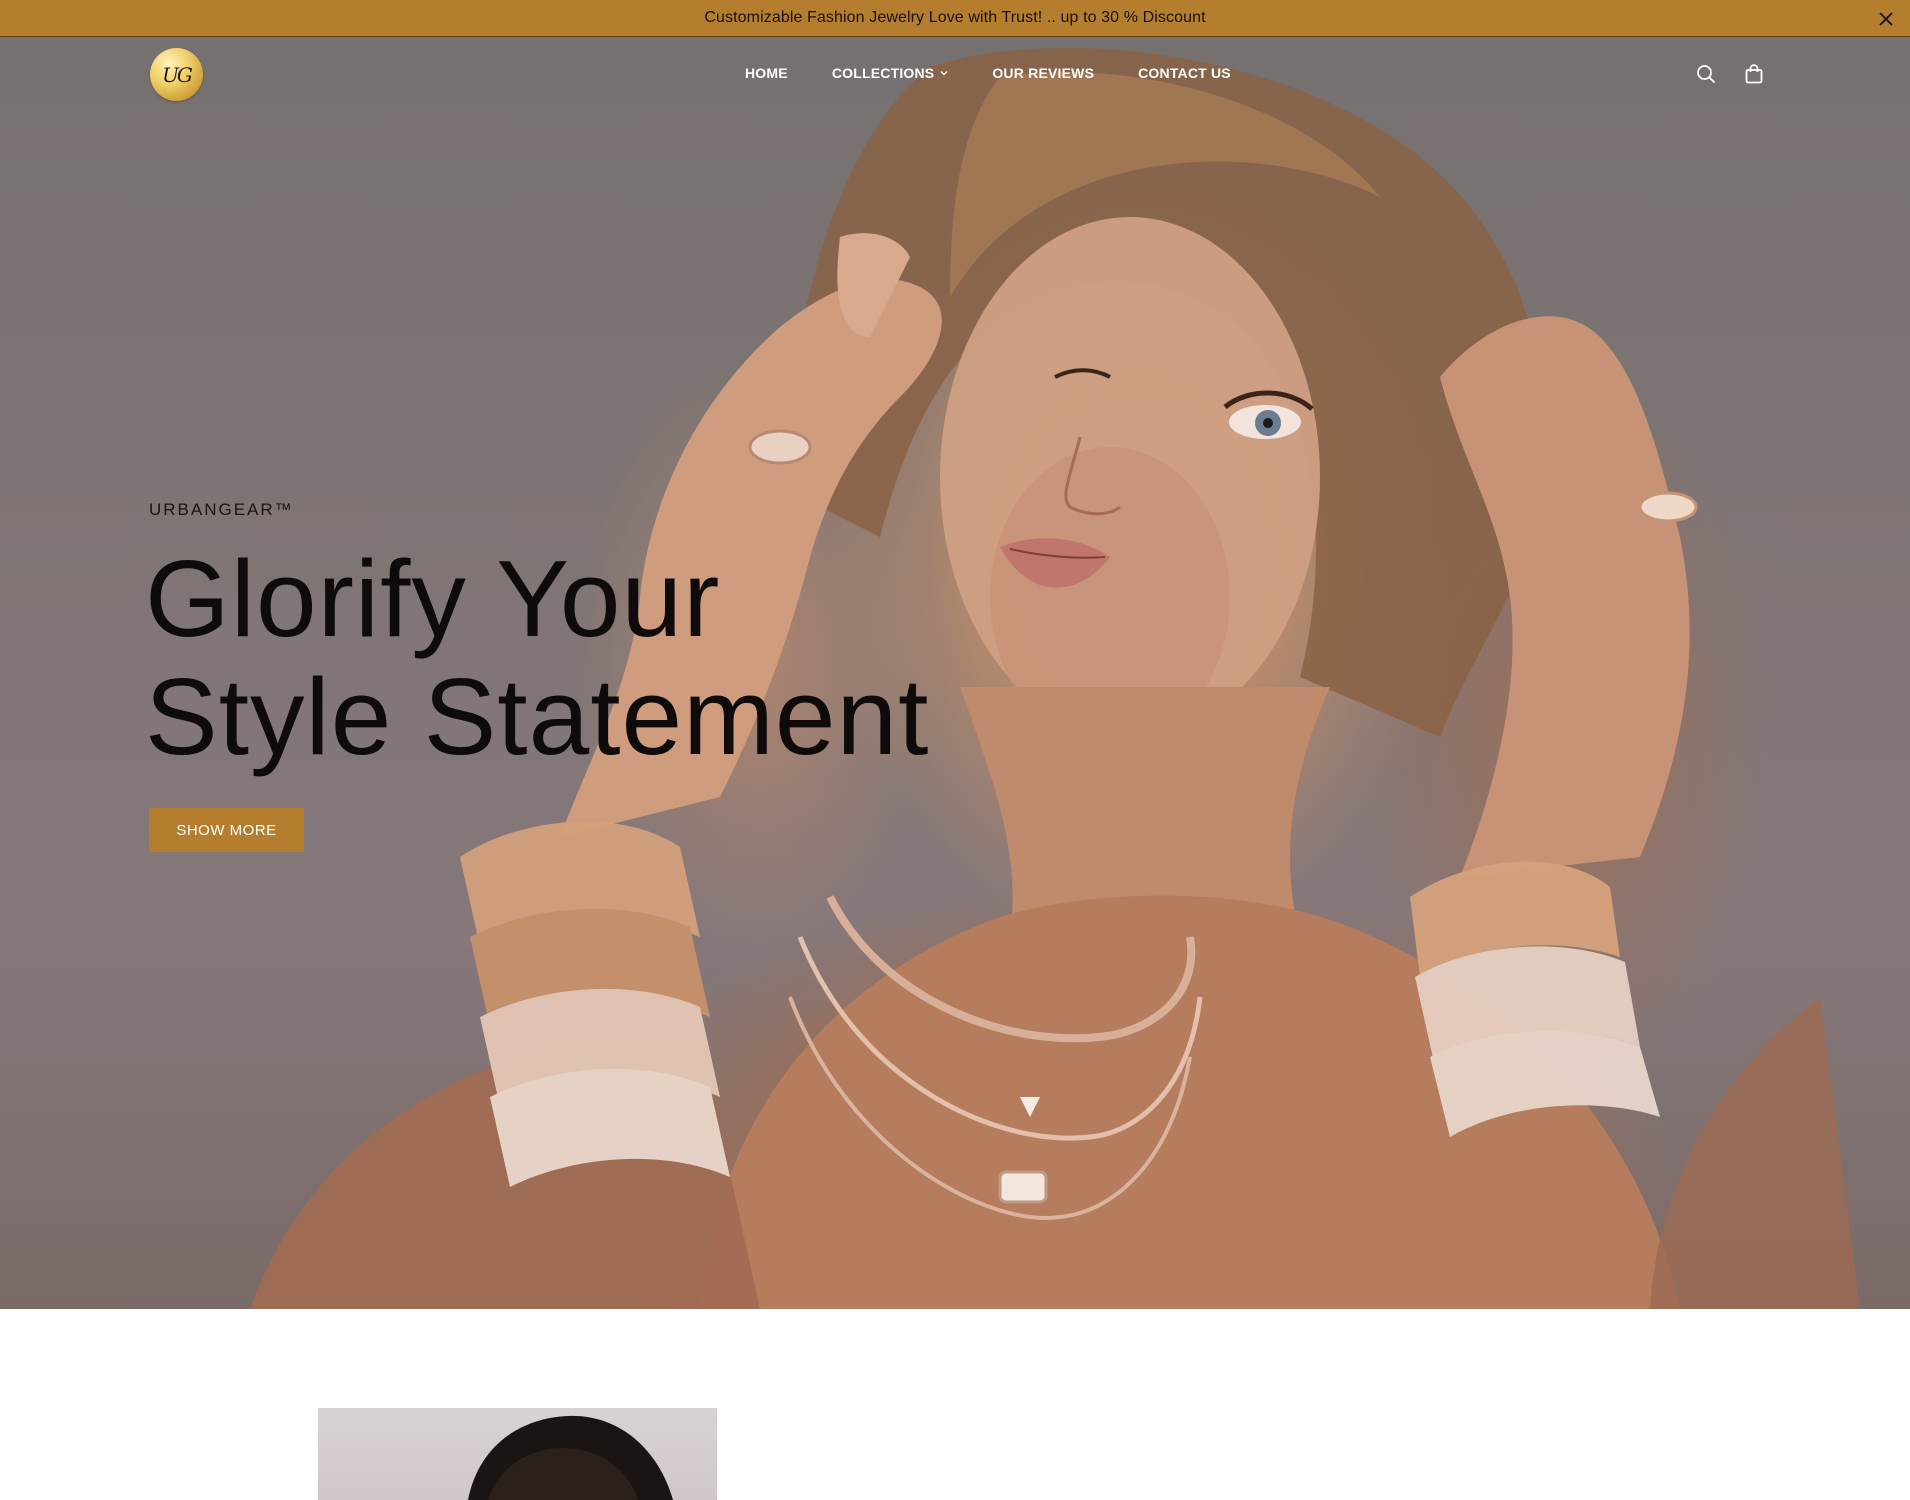  I want to click on nav-our-reviews-label: OUR REVIEWS, so click(1043, 73).